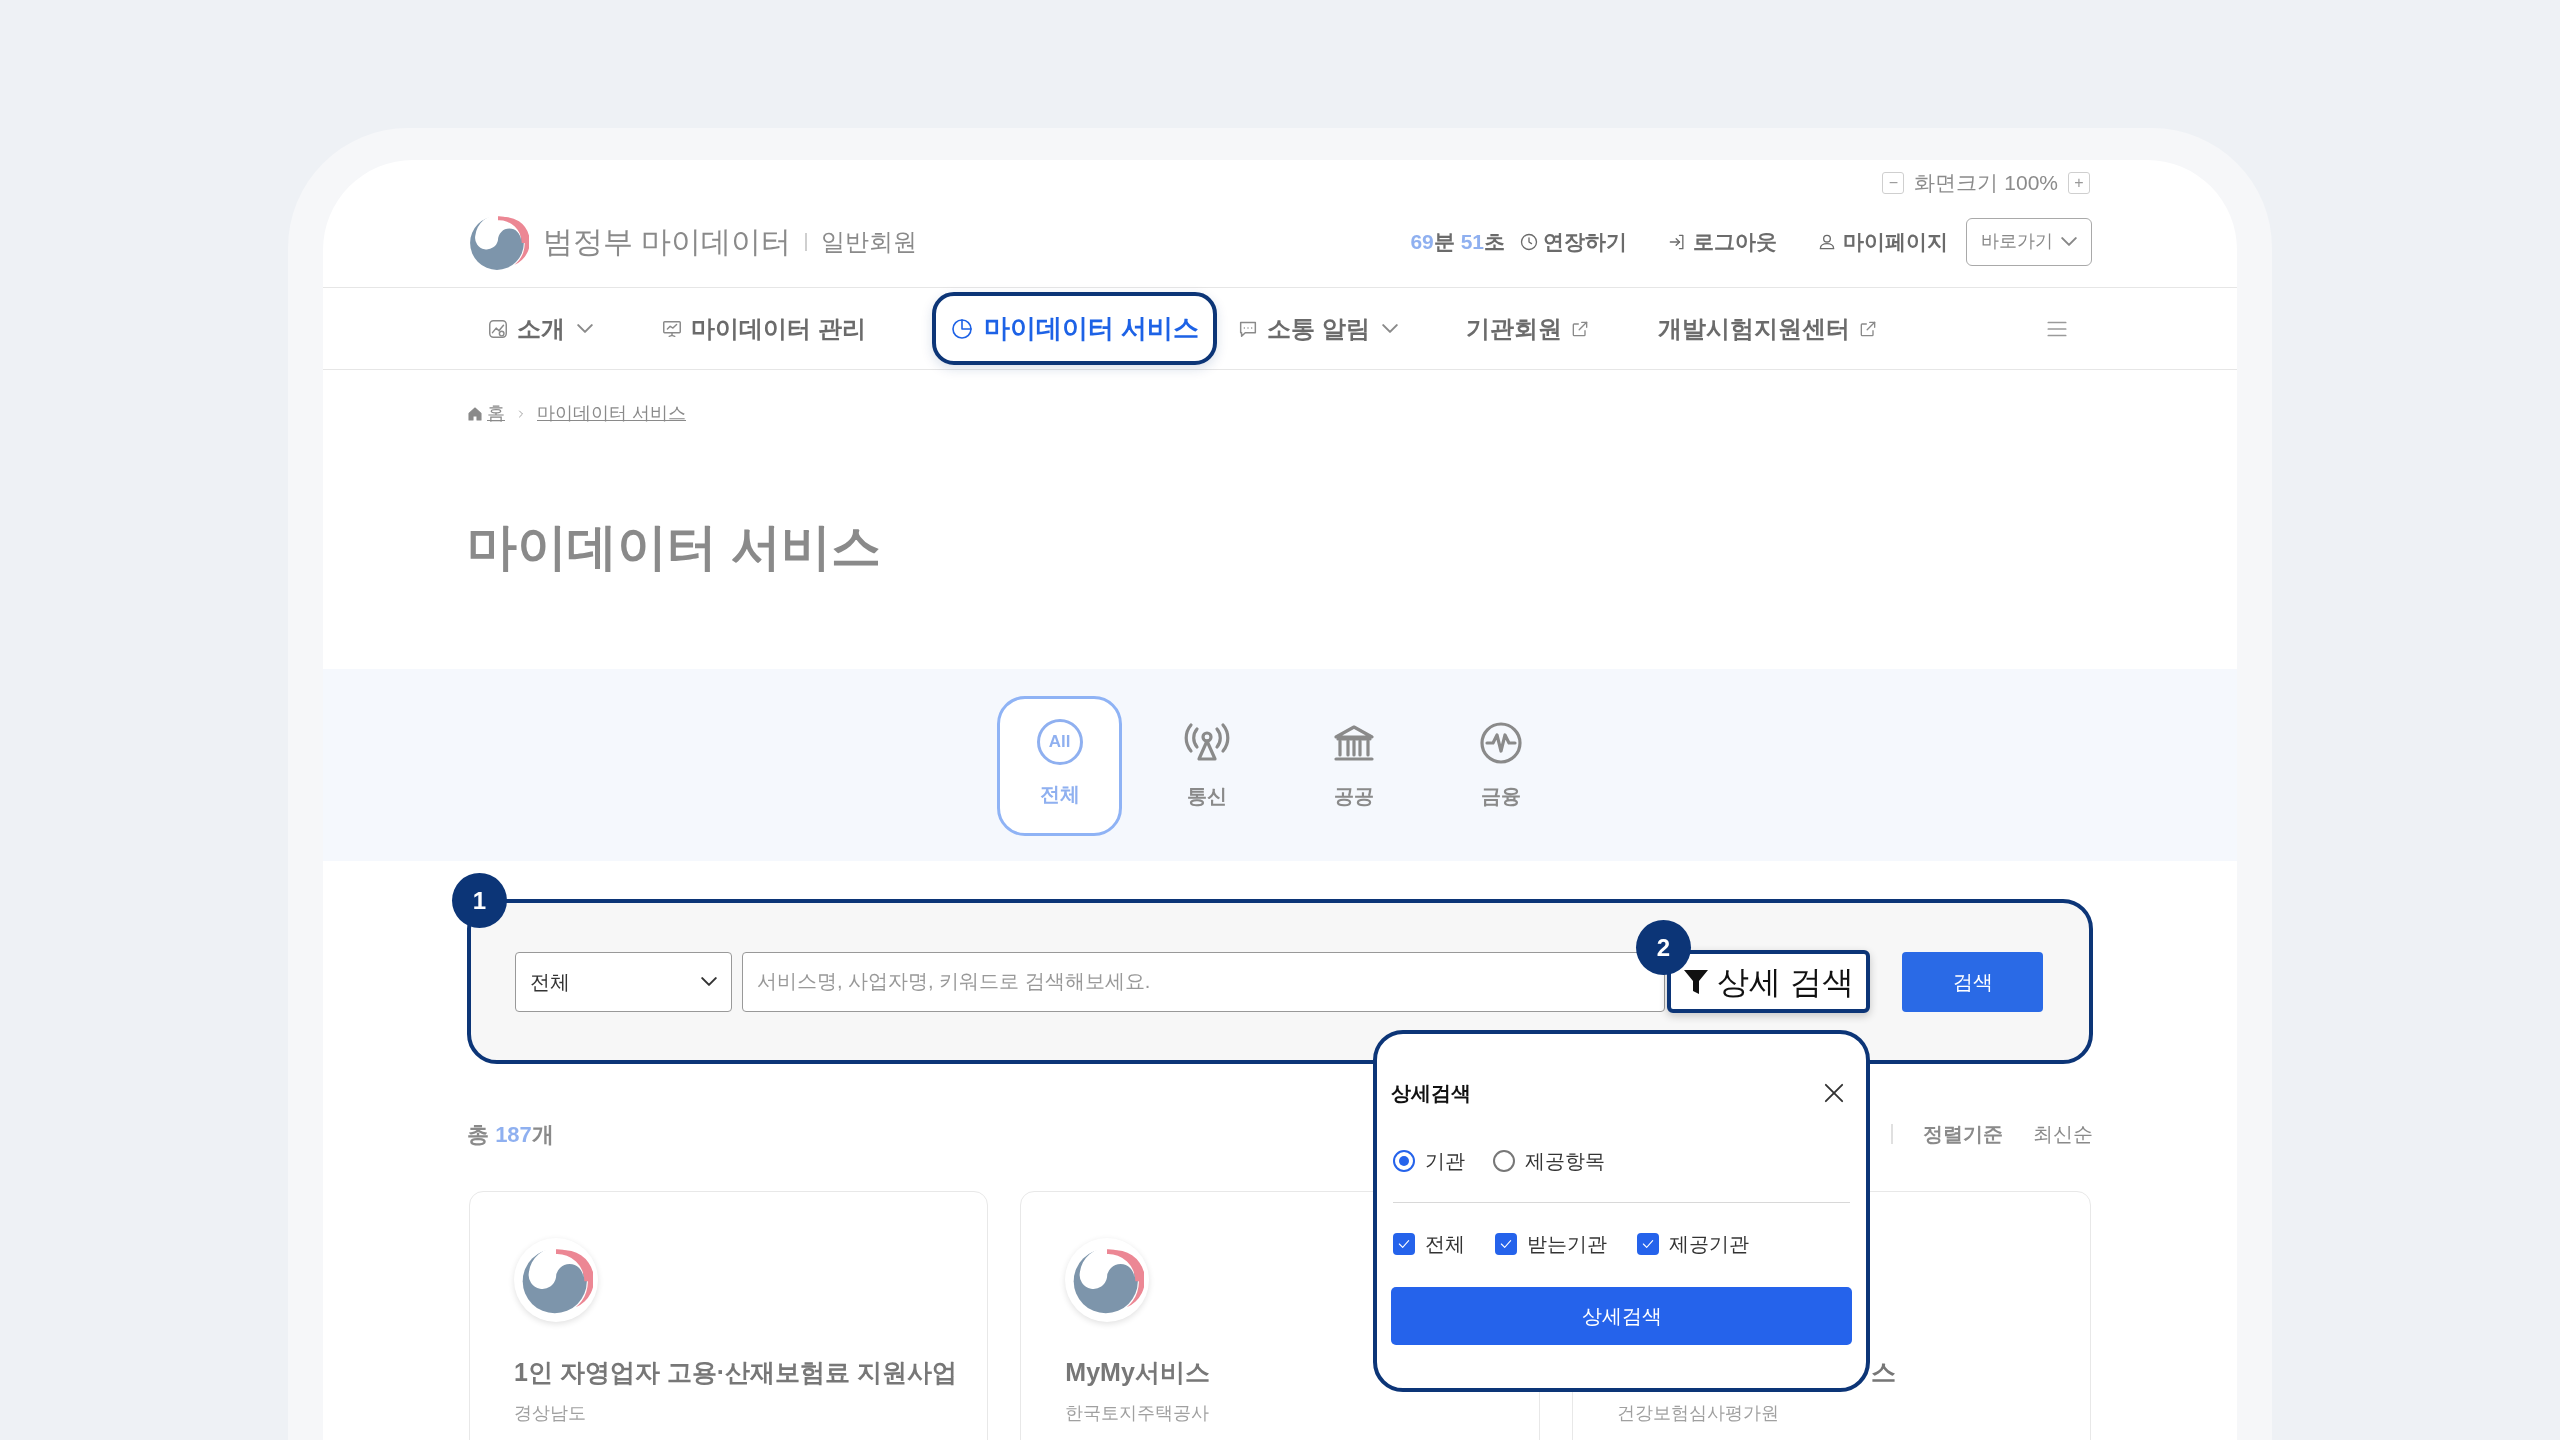  Describe the element at coordinates (550, 1413) in the screenshot. I see `card-provider: 경상남도` at that location.